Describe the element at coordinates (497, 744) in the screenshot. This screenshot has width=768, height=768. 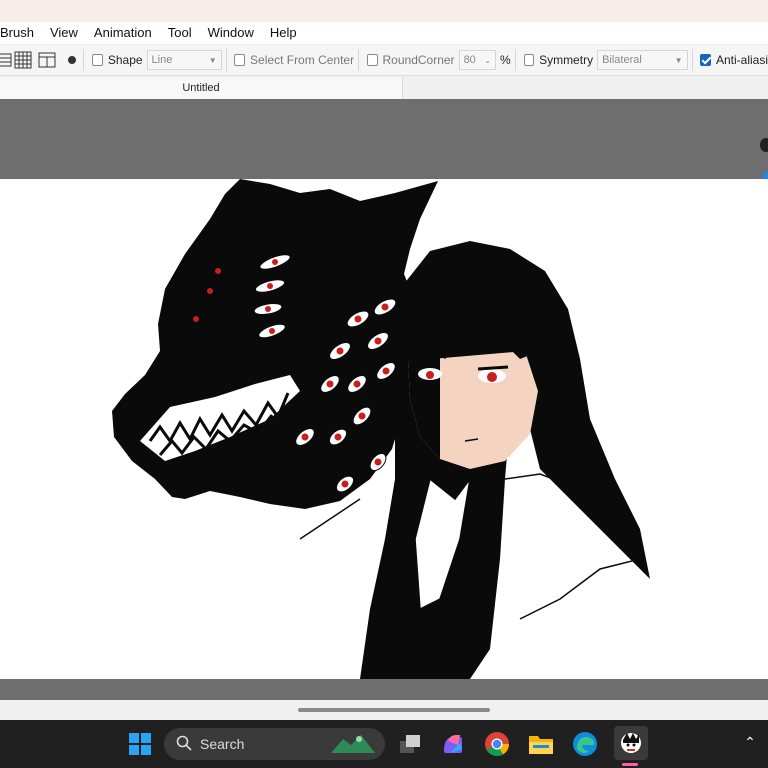
I see `chrome-icon` at that location.